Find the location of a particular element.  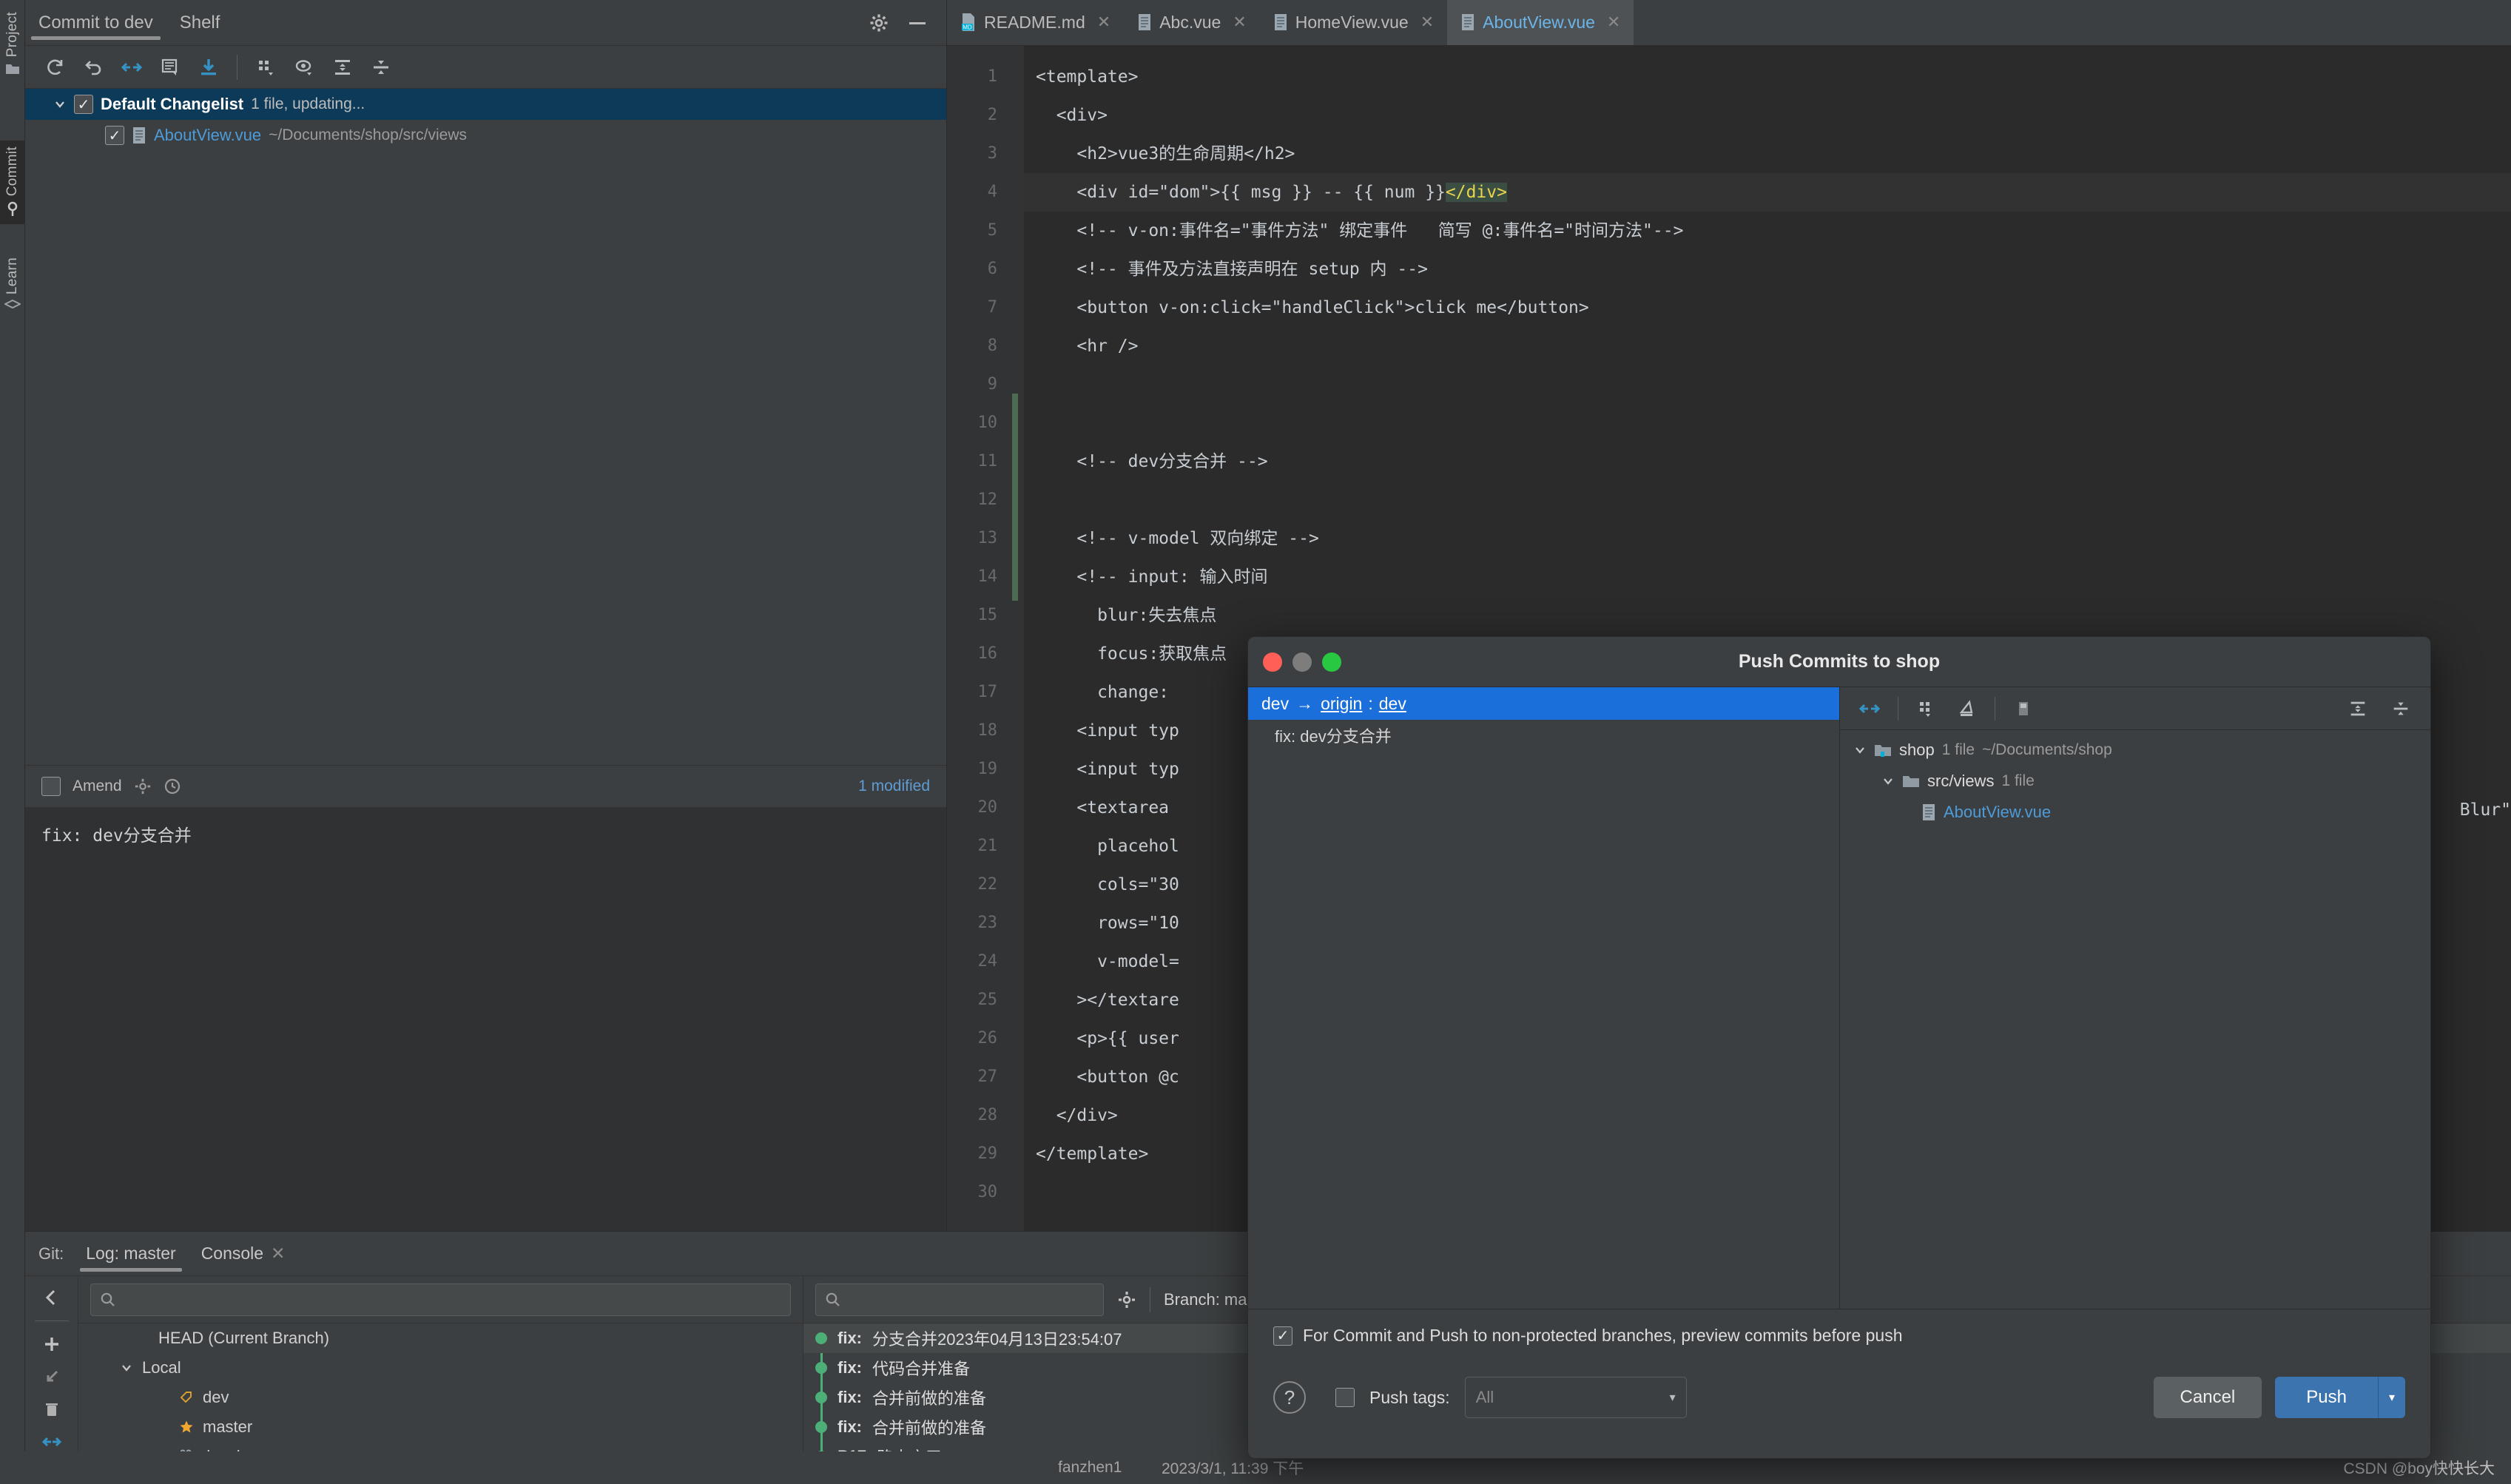

preview-before-push-checkbox: ✓ is located at coordinates (1282, 1336).